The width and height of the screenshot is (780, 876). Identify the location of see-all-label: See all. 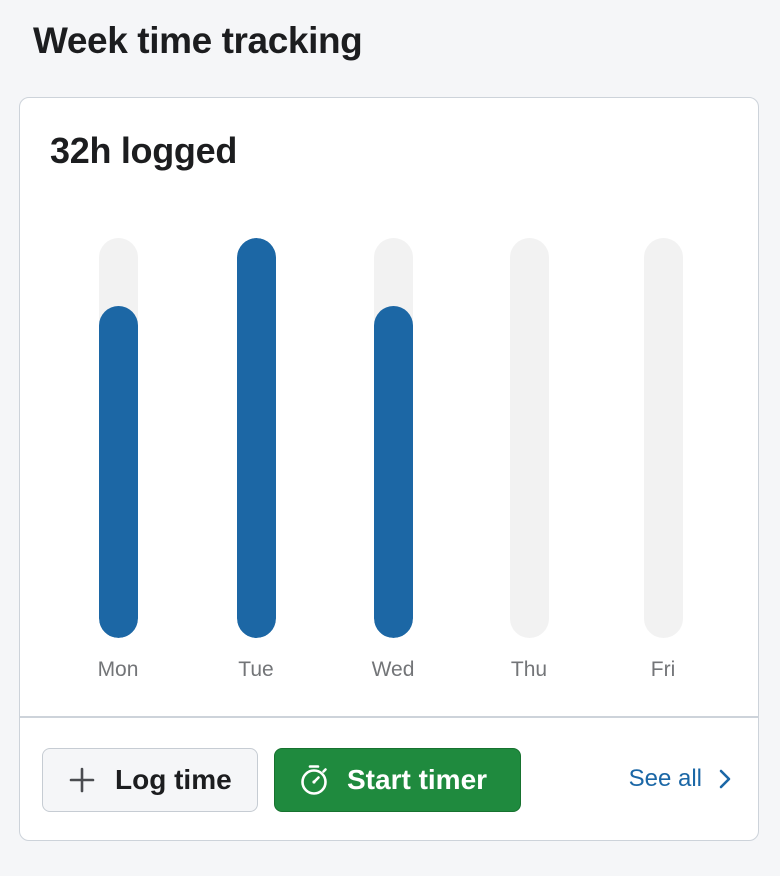
(665, 778).